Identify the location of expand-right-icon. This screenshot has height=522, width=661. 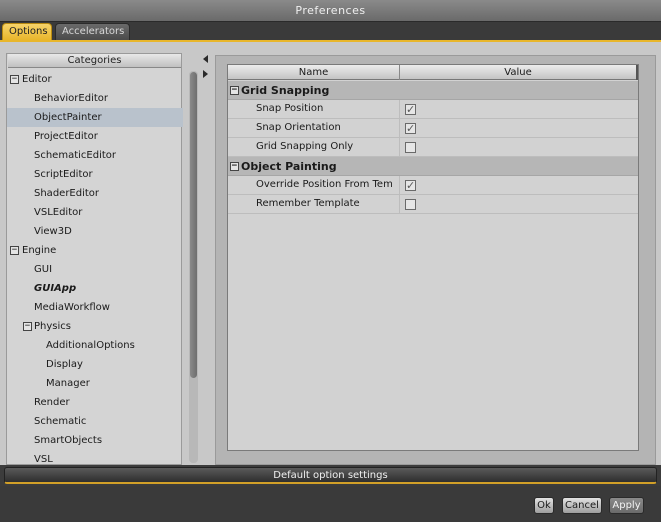
(205, 74).